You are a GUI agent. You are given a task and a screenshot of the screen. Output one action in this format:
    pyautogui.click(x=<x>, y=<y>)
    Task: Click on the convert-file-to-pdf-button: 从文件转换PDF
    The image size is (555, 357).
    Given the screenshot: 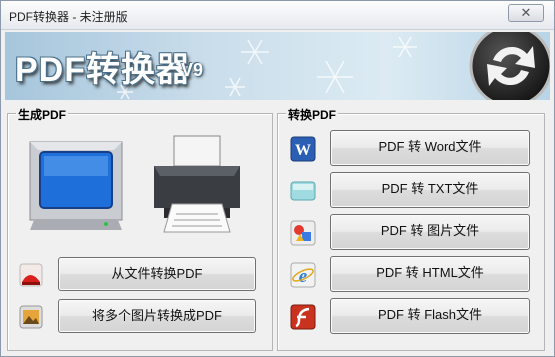 What is the action you would take?
    pyautogui.click(x=157, y=274)
    